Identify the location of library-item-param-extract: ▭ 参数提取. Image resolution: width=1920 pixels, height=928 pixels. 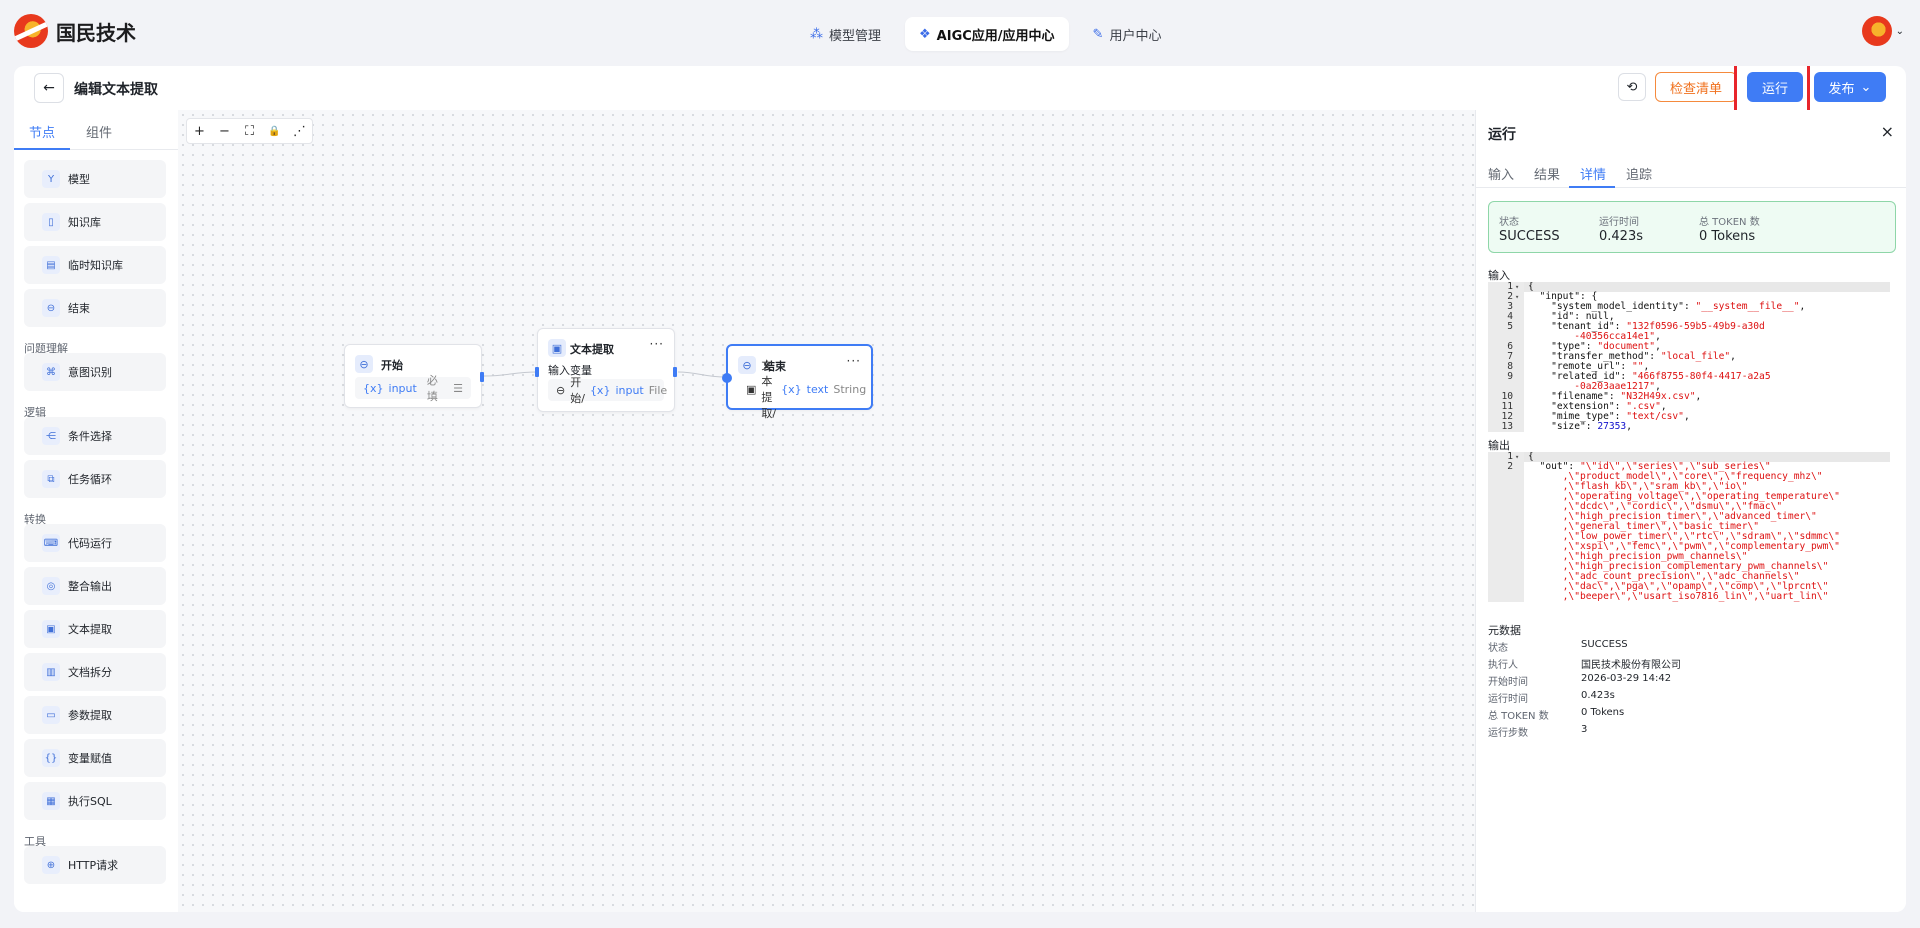
(95, 715).